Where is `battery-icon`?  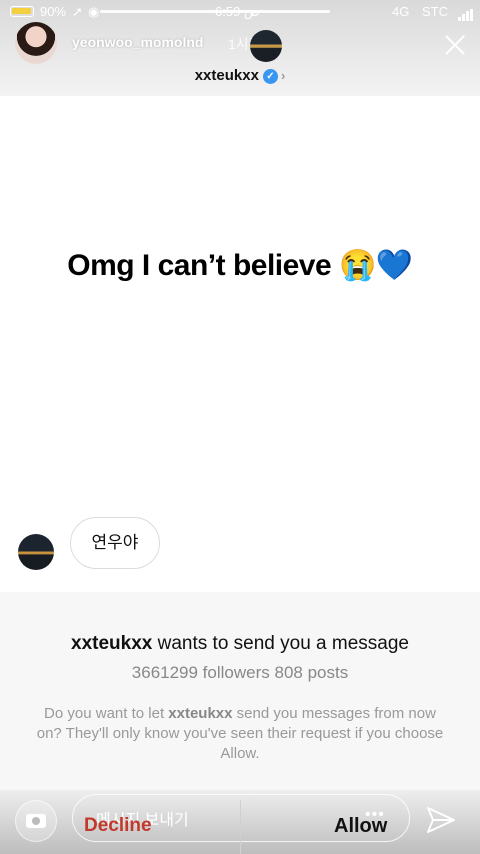 battery-icon is located at coordinates (22, 11).